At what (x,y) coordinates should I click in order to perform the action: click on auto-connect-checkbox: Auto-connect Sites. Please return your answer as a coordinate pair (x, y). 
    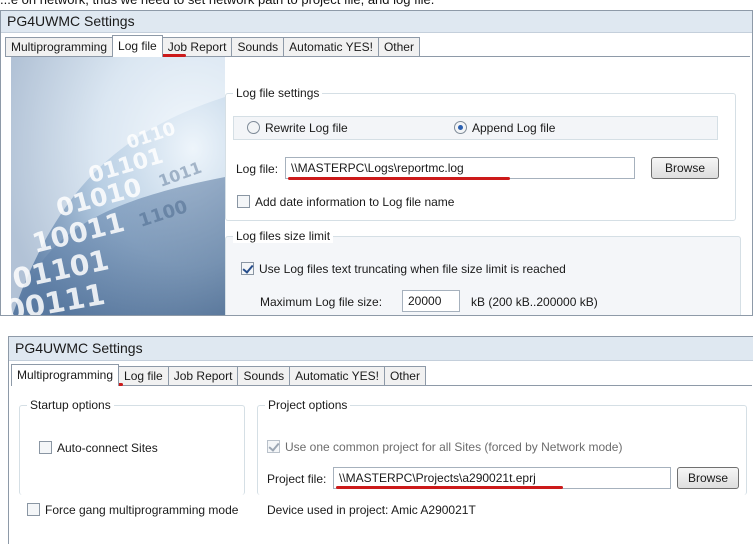
    Looking at the image, I should click on (98, 448).